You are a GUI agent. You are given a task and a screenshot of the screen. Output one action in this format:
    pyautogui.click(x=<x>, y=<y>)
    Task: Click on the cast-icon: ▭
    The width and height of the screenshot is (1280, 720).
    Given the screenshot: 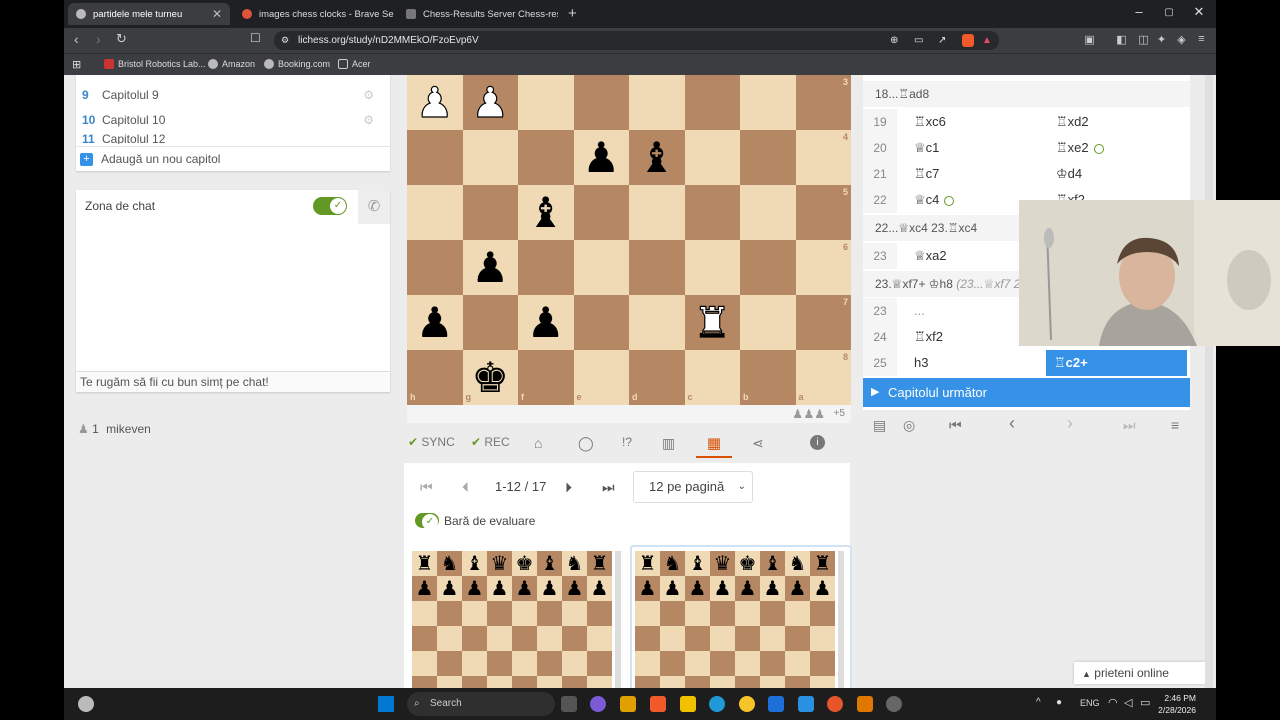 What is the action you would take?
    pyautogui.click(x=918, y=40)
    